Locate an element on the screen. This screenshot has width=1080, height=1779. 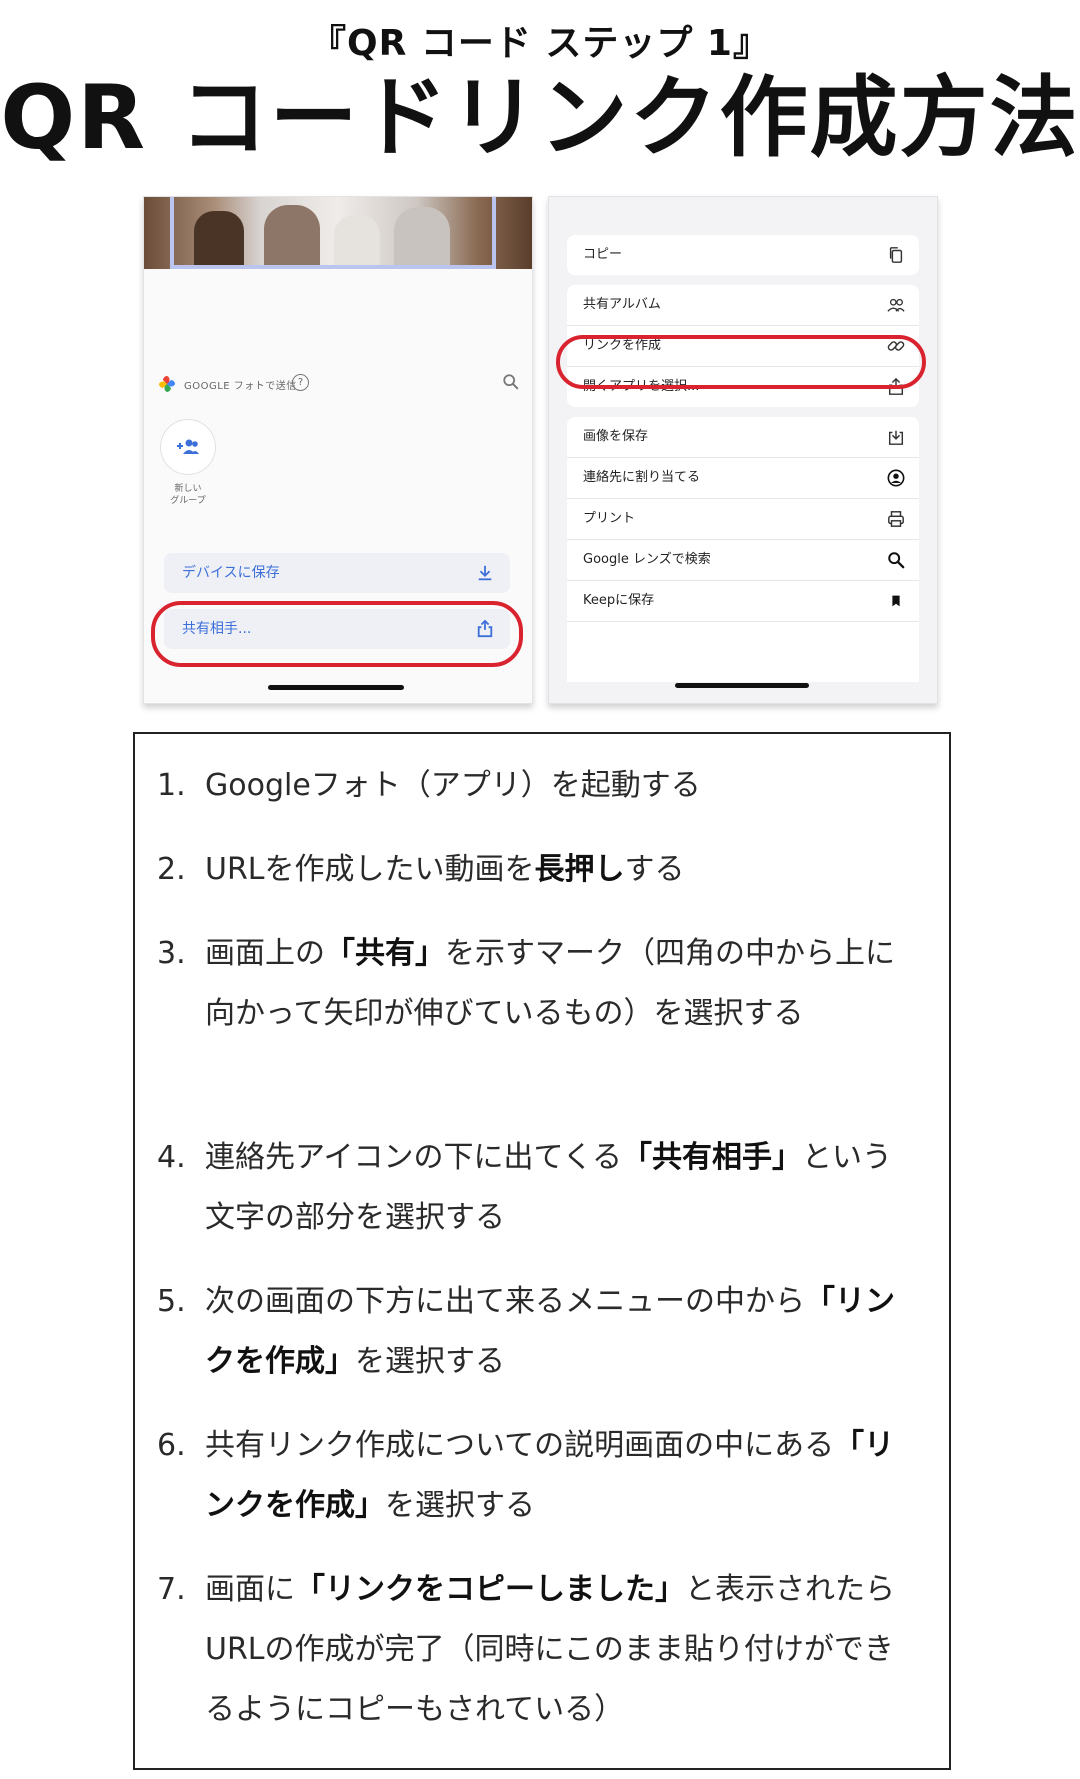
help-icon: ? is located at coordinates (300, 382).